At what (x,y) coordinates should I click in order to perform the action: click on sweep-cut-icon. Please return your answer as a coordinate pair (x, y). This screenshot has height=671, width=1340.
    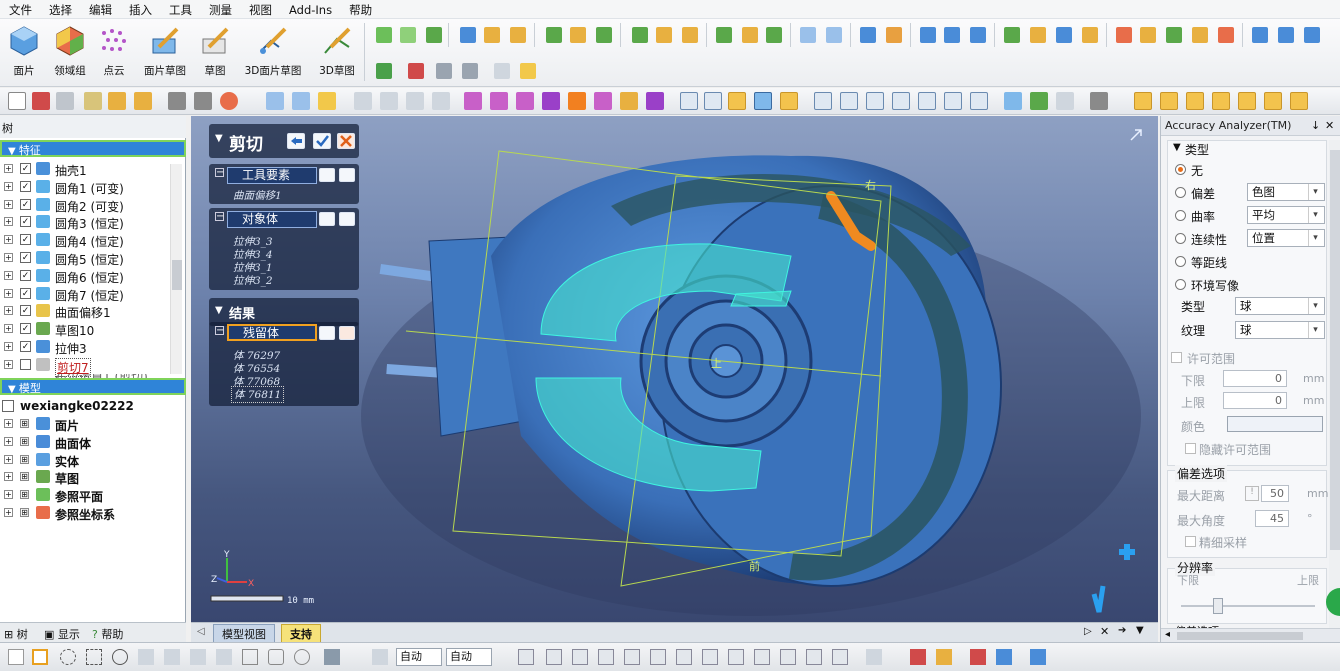
    Looking at the image, I should click on (640, 35).